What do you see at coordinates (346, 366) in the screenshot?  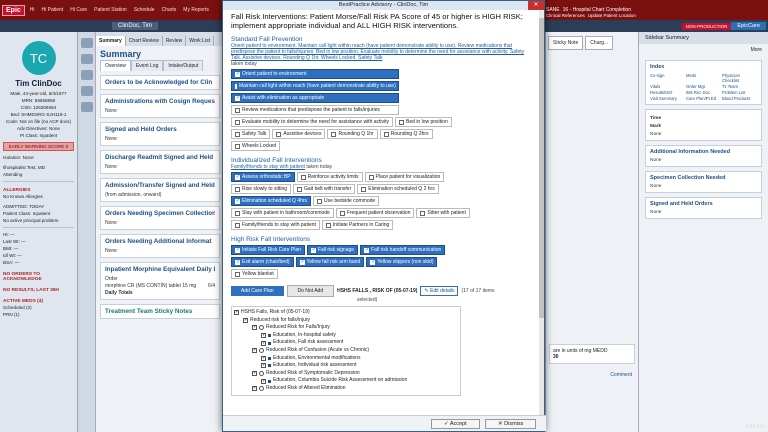 I see `care-plan-tree-row: Education, Individual risk assessment` at bounding box center [346, 366].